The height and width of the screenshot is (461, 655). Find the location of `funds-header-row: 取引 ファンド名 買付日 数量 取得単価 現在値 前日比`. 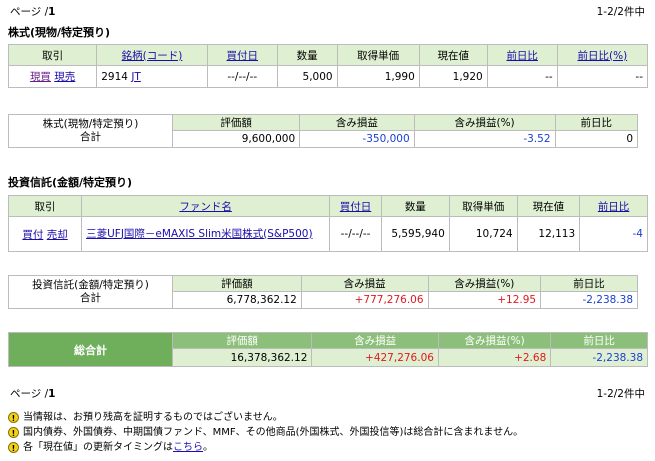

funds-header-row: 取引 ファンド名 買付日 数量 取得単価 現在値 前日比 is located at coordinates (327, 206).